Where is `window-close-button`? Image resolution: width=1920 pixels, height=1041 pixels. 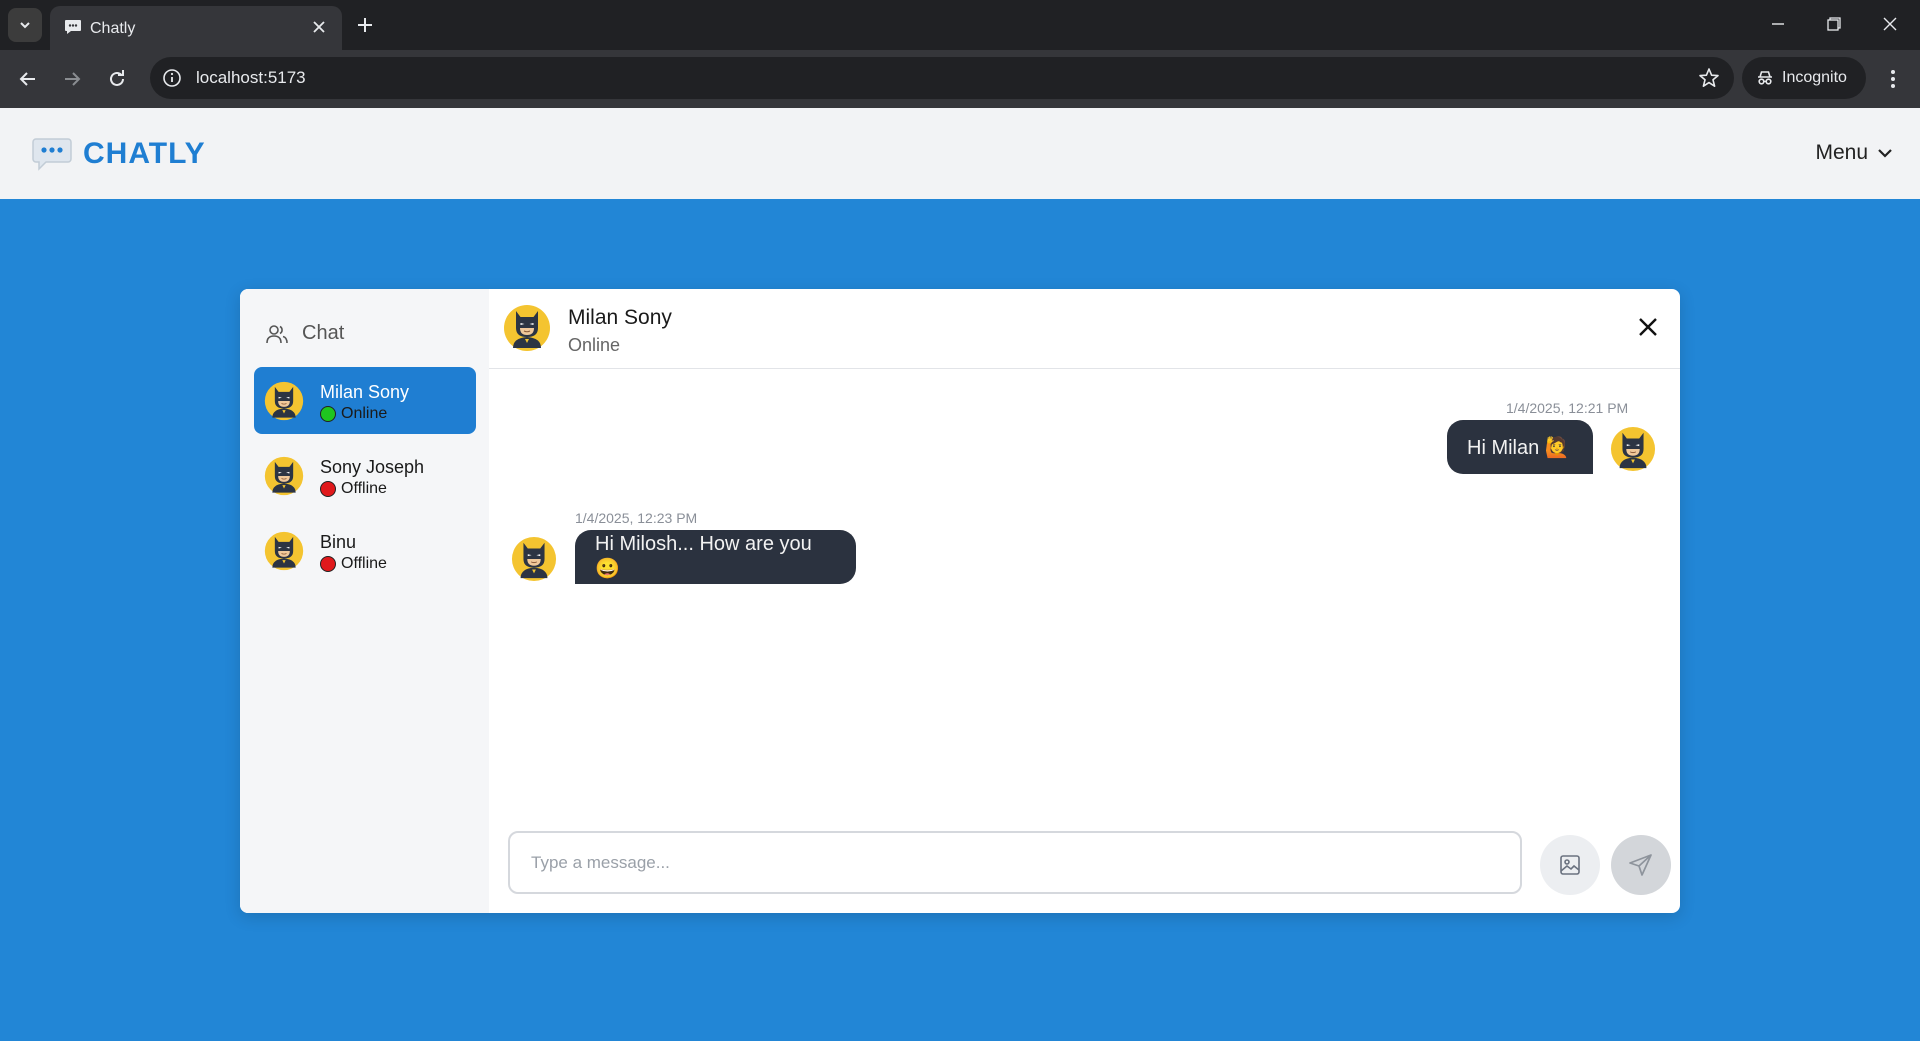
window-close-button is located at coordinates (1890, 24).